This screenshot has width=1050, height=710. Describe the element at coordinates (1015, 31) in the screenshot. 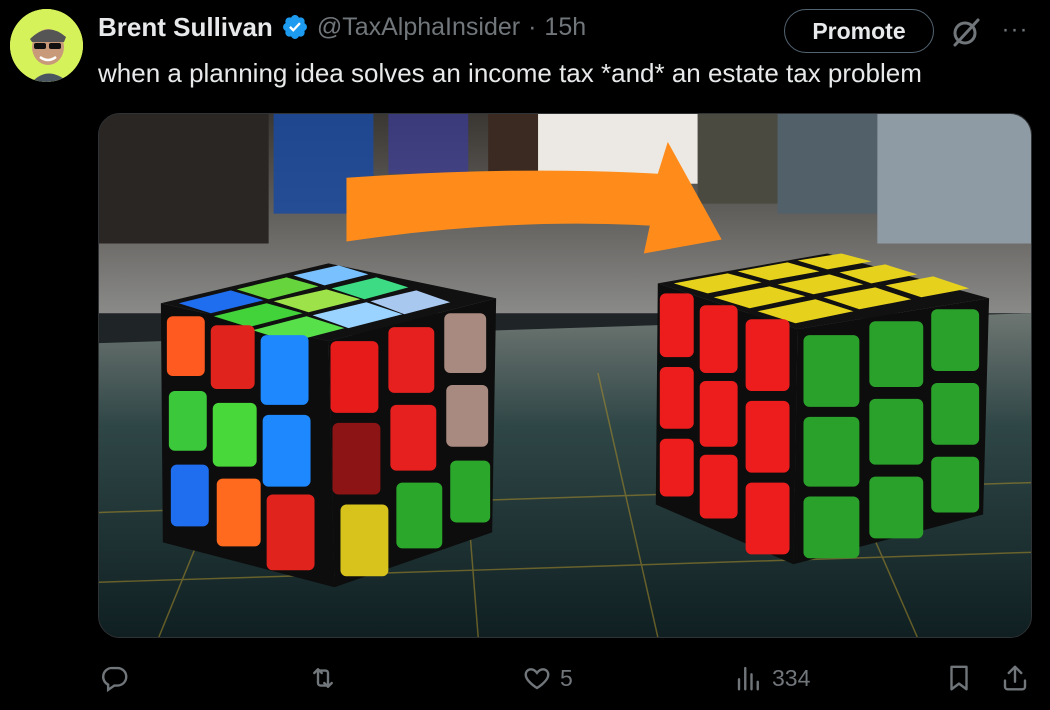

I see `more-icon: ···` at that location.